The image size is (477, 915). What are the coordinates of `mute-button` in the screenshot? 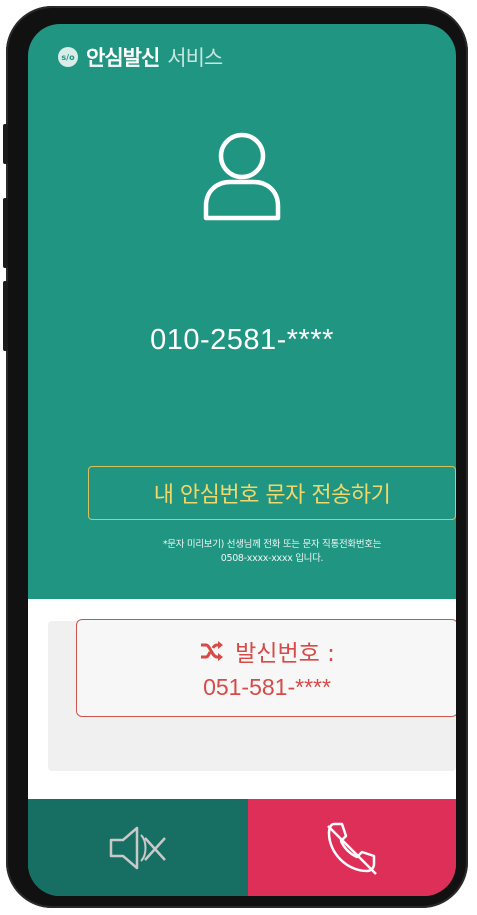 It's located at (138, 847).